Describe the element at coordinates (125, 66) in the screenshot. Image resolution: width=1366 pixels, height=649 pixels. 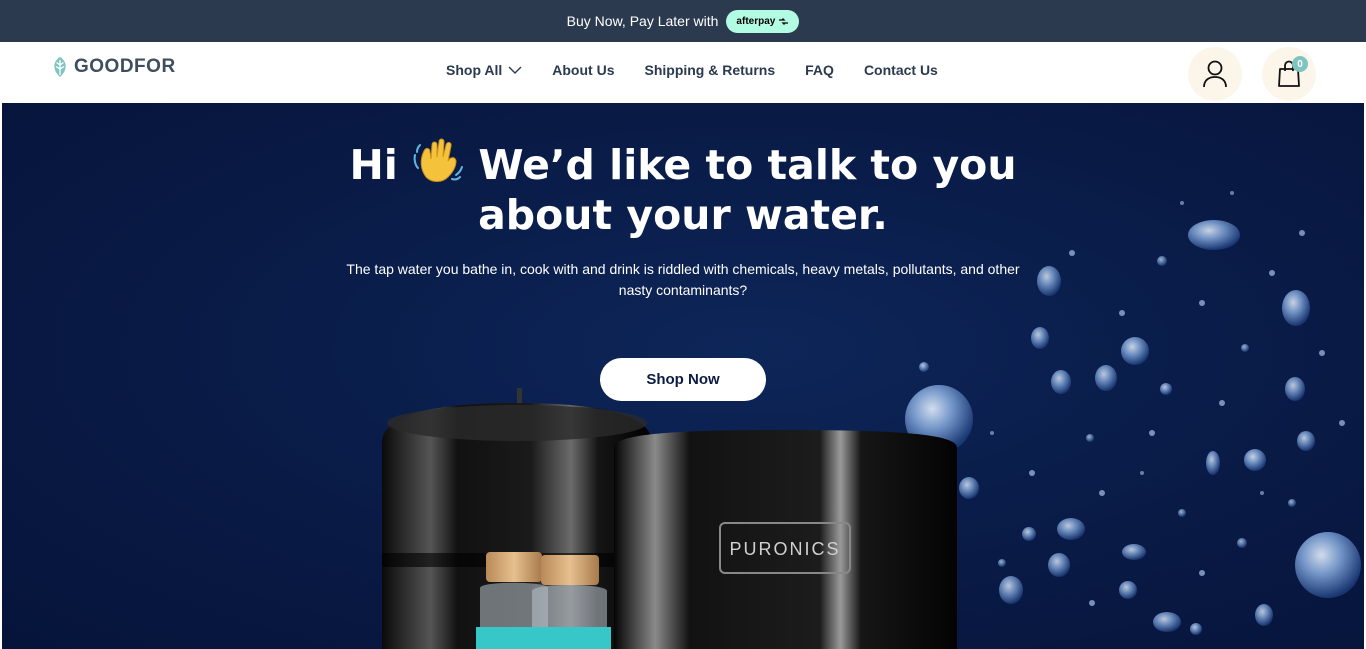
I see `logo-text: GOODFOR` at that location.